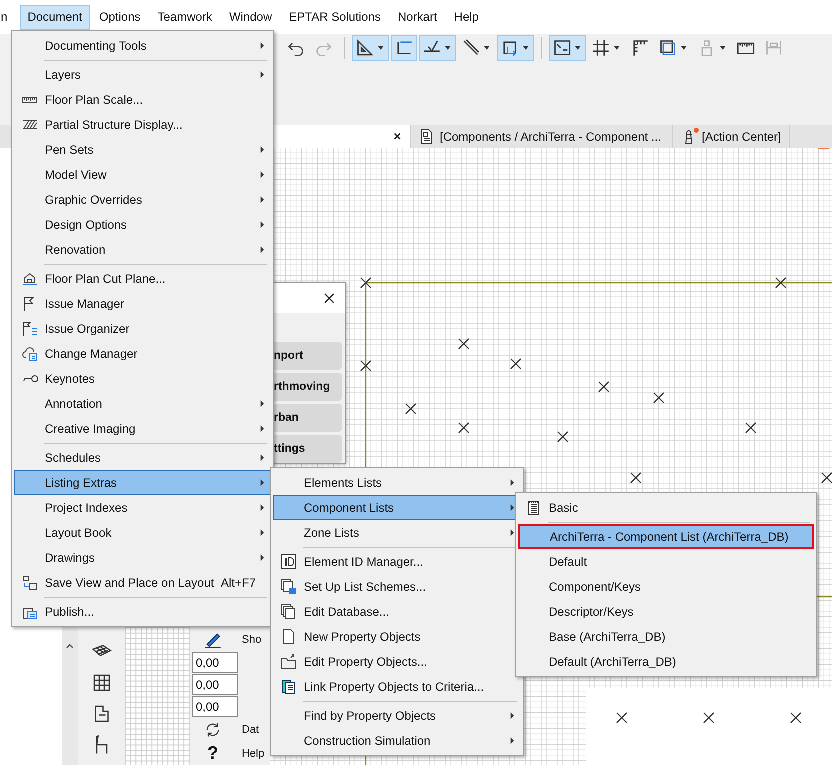 The image size is (832, 765). What do you see at coordinates (142, 199) in the screenshot?
I see `menu-item: Graphic Overrides` at bounding box center [142, 199].